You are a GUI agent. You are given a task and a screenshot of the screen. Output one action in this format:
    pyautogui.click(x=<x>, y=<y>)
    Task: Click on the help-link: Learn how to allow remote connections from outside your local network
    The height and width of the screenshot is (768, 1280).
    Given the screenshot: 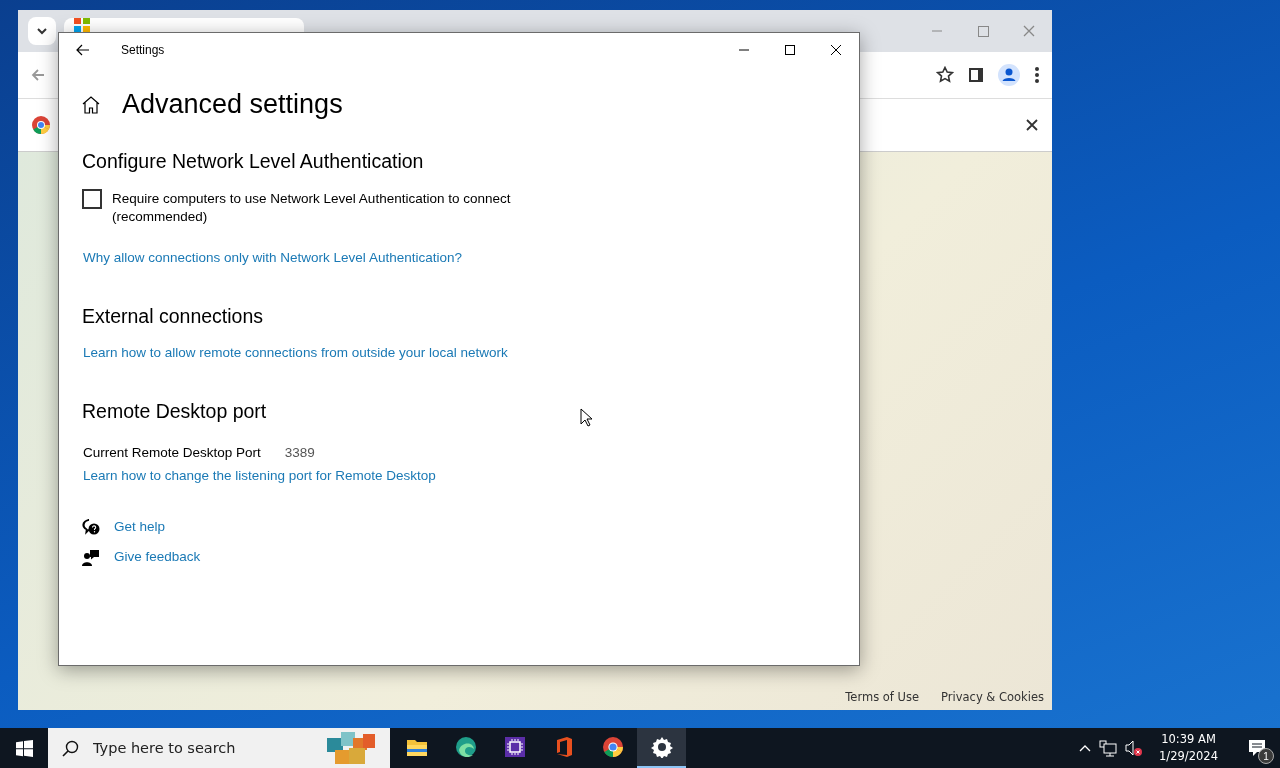 What is the action you would take?
    pyautogui.click(x=295, y=352)
    